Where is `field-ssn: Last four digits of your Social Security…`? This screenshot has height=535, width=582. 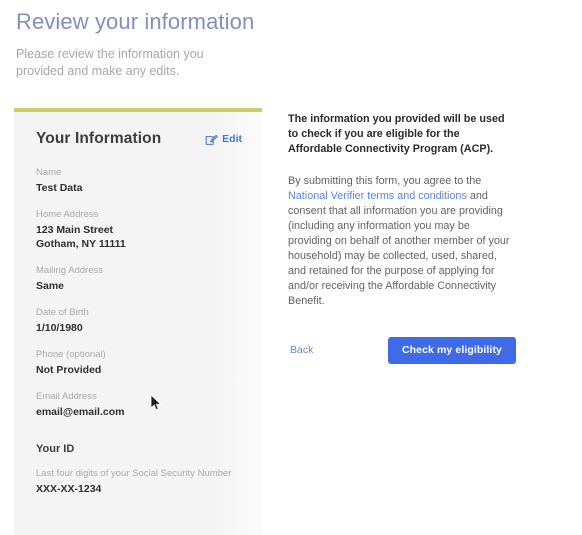 field-ssn: Last four digits of your Social Security… is located at coordinates (141, 481).